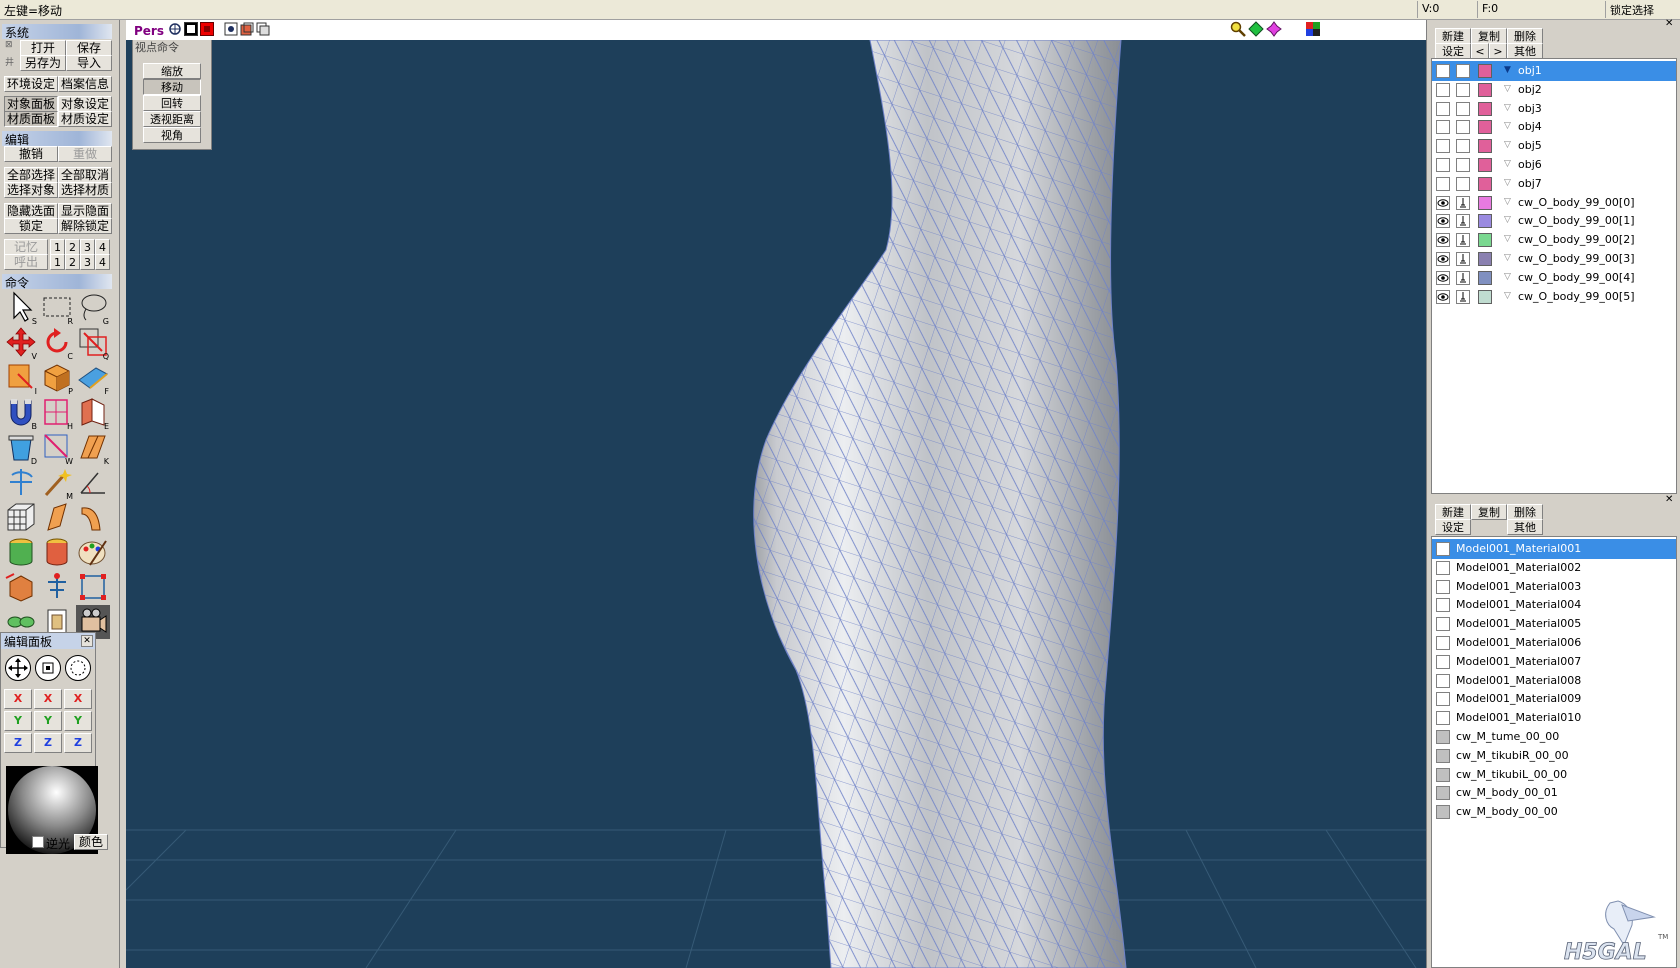 This screenshot has height=968, width=1680. I want to click on knife-tool-icon: H, so click(57, 413).